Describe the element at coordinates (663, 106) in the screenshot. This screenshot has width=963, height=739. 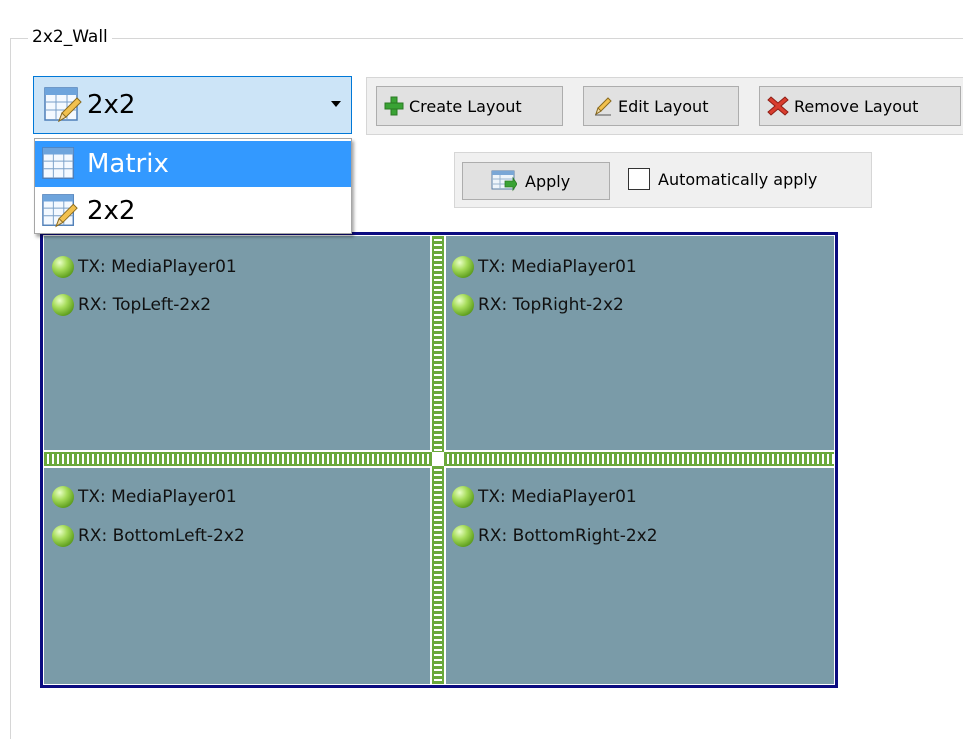
I see `edit-layout-label: Edit Layout` at that location.